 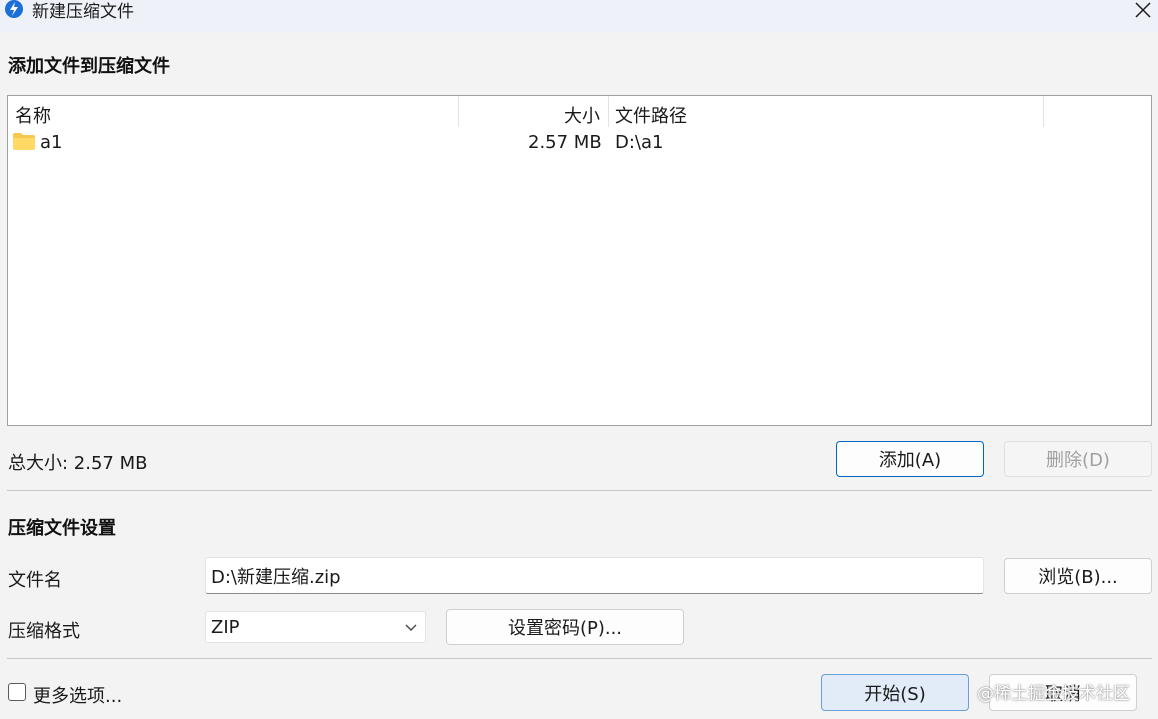 I want to click on column-header-name: 名称, so click(x=33, y=115).